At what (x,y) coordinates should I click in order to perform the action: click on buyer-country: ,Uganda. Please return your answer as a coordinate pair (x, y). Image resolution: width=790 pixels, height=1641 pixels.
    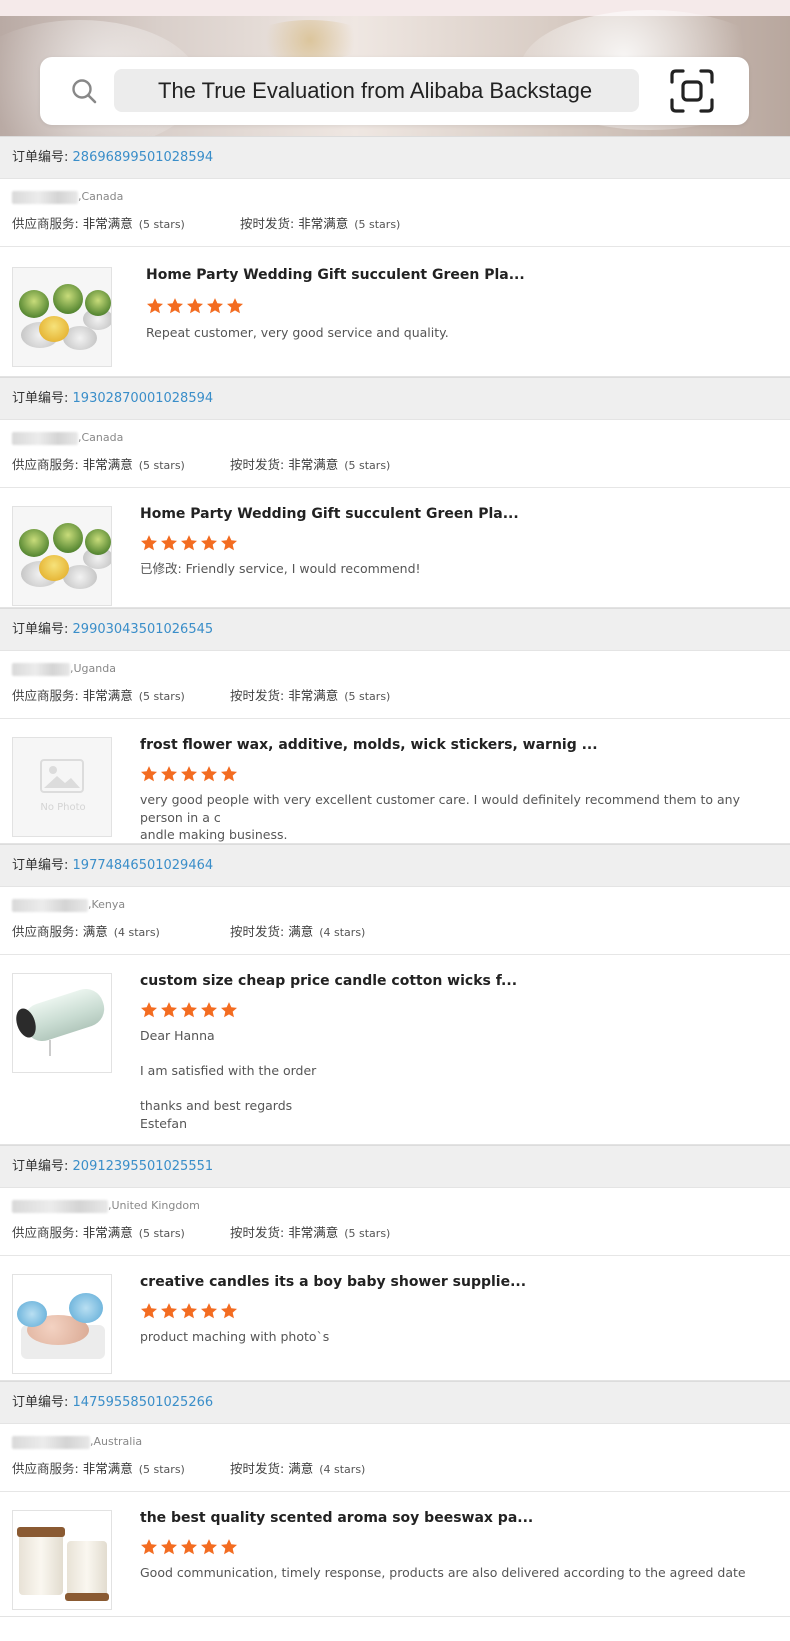
    Looking at the image, I should click on (93, 668).